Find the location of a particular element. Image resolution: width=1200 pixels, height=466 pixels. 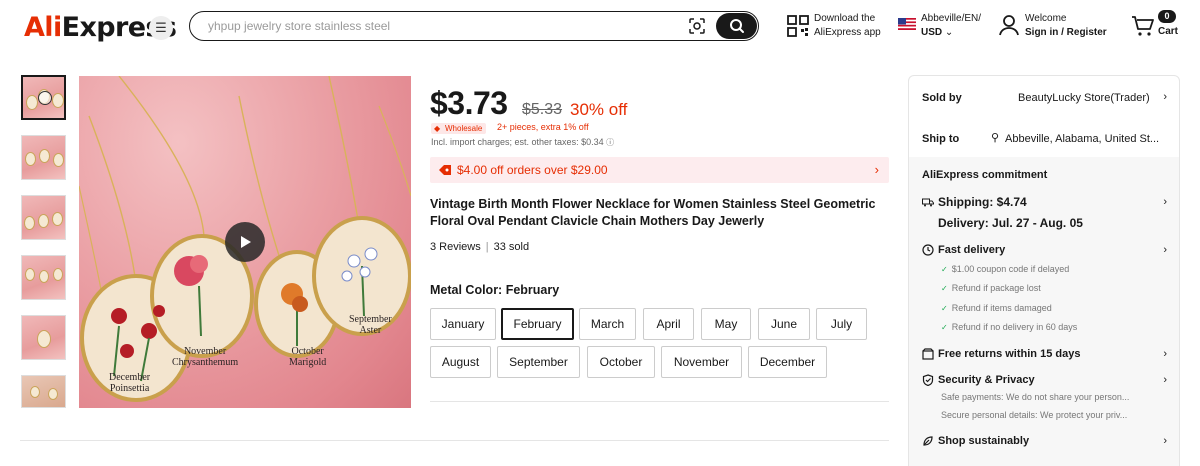

label-november: November Chrysanthemum is located at coordinates (205, 357).